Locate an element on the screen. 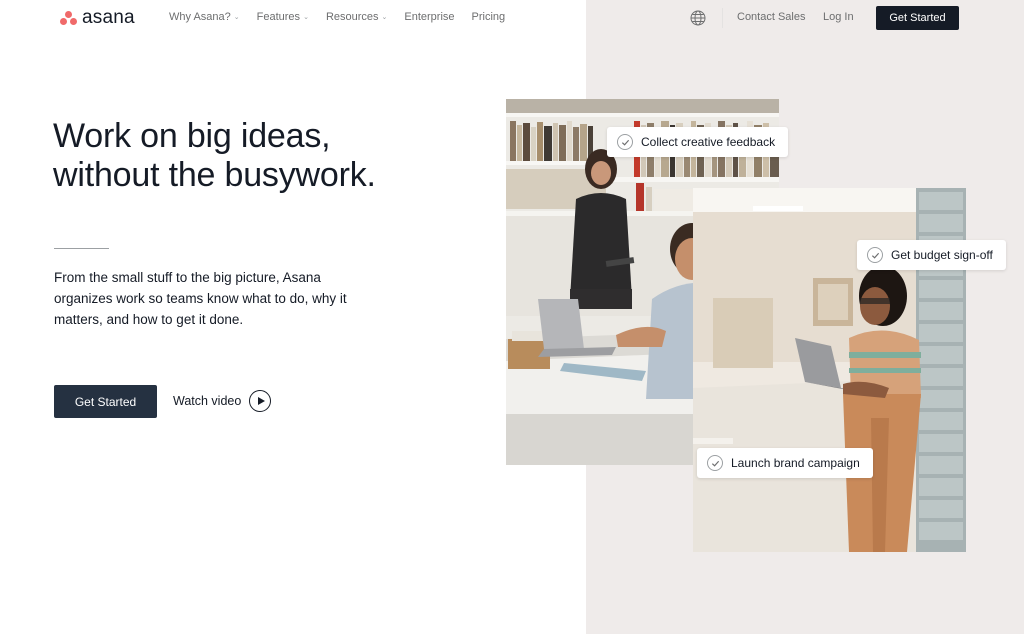  hero-headline: Work on big ideas, without the busywork. is located at coordinates (214, 155).